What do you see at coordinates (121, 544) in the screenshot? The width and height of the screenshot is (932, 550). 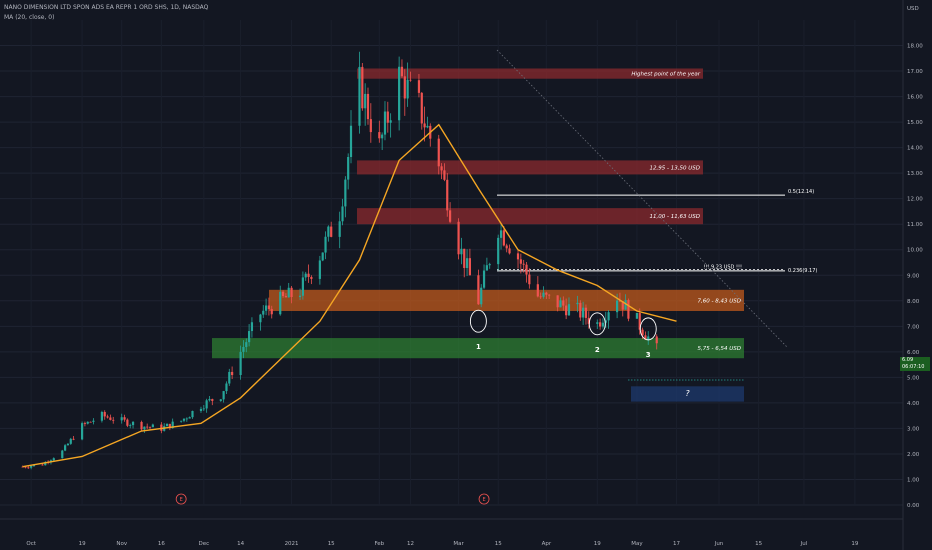 I see `x-tick-label: Nov` at bounding box center [121, 544].